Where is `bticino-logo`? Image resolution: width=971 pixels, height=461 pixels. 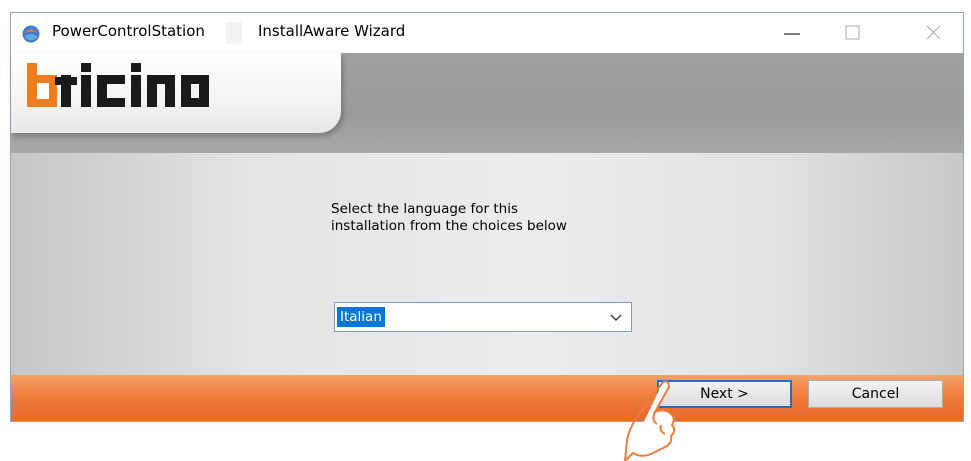
bticino-logo is located at coordinates (118, 85).